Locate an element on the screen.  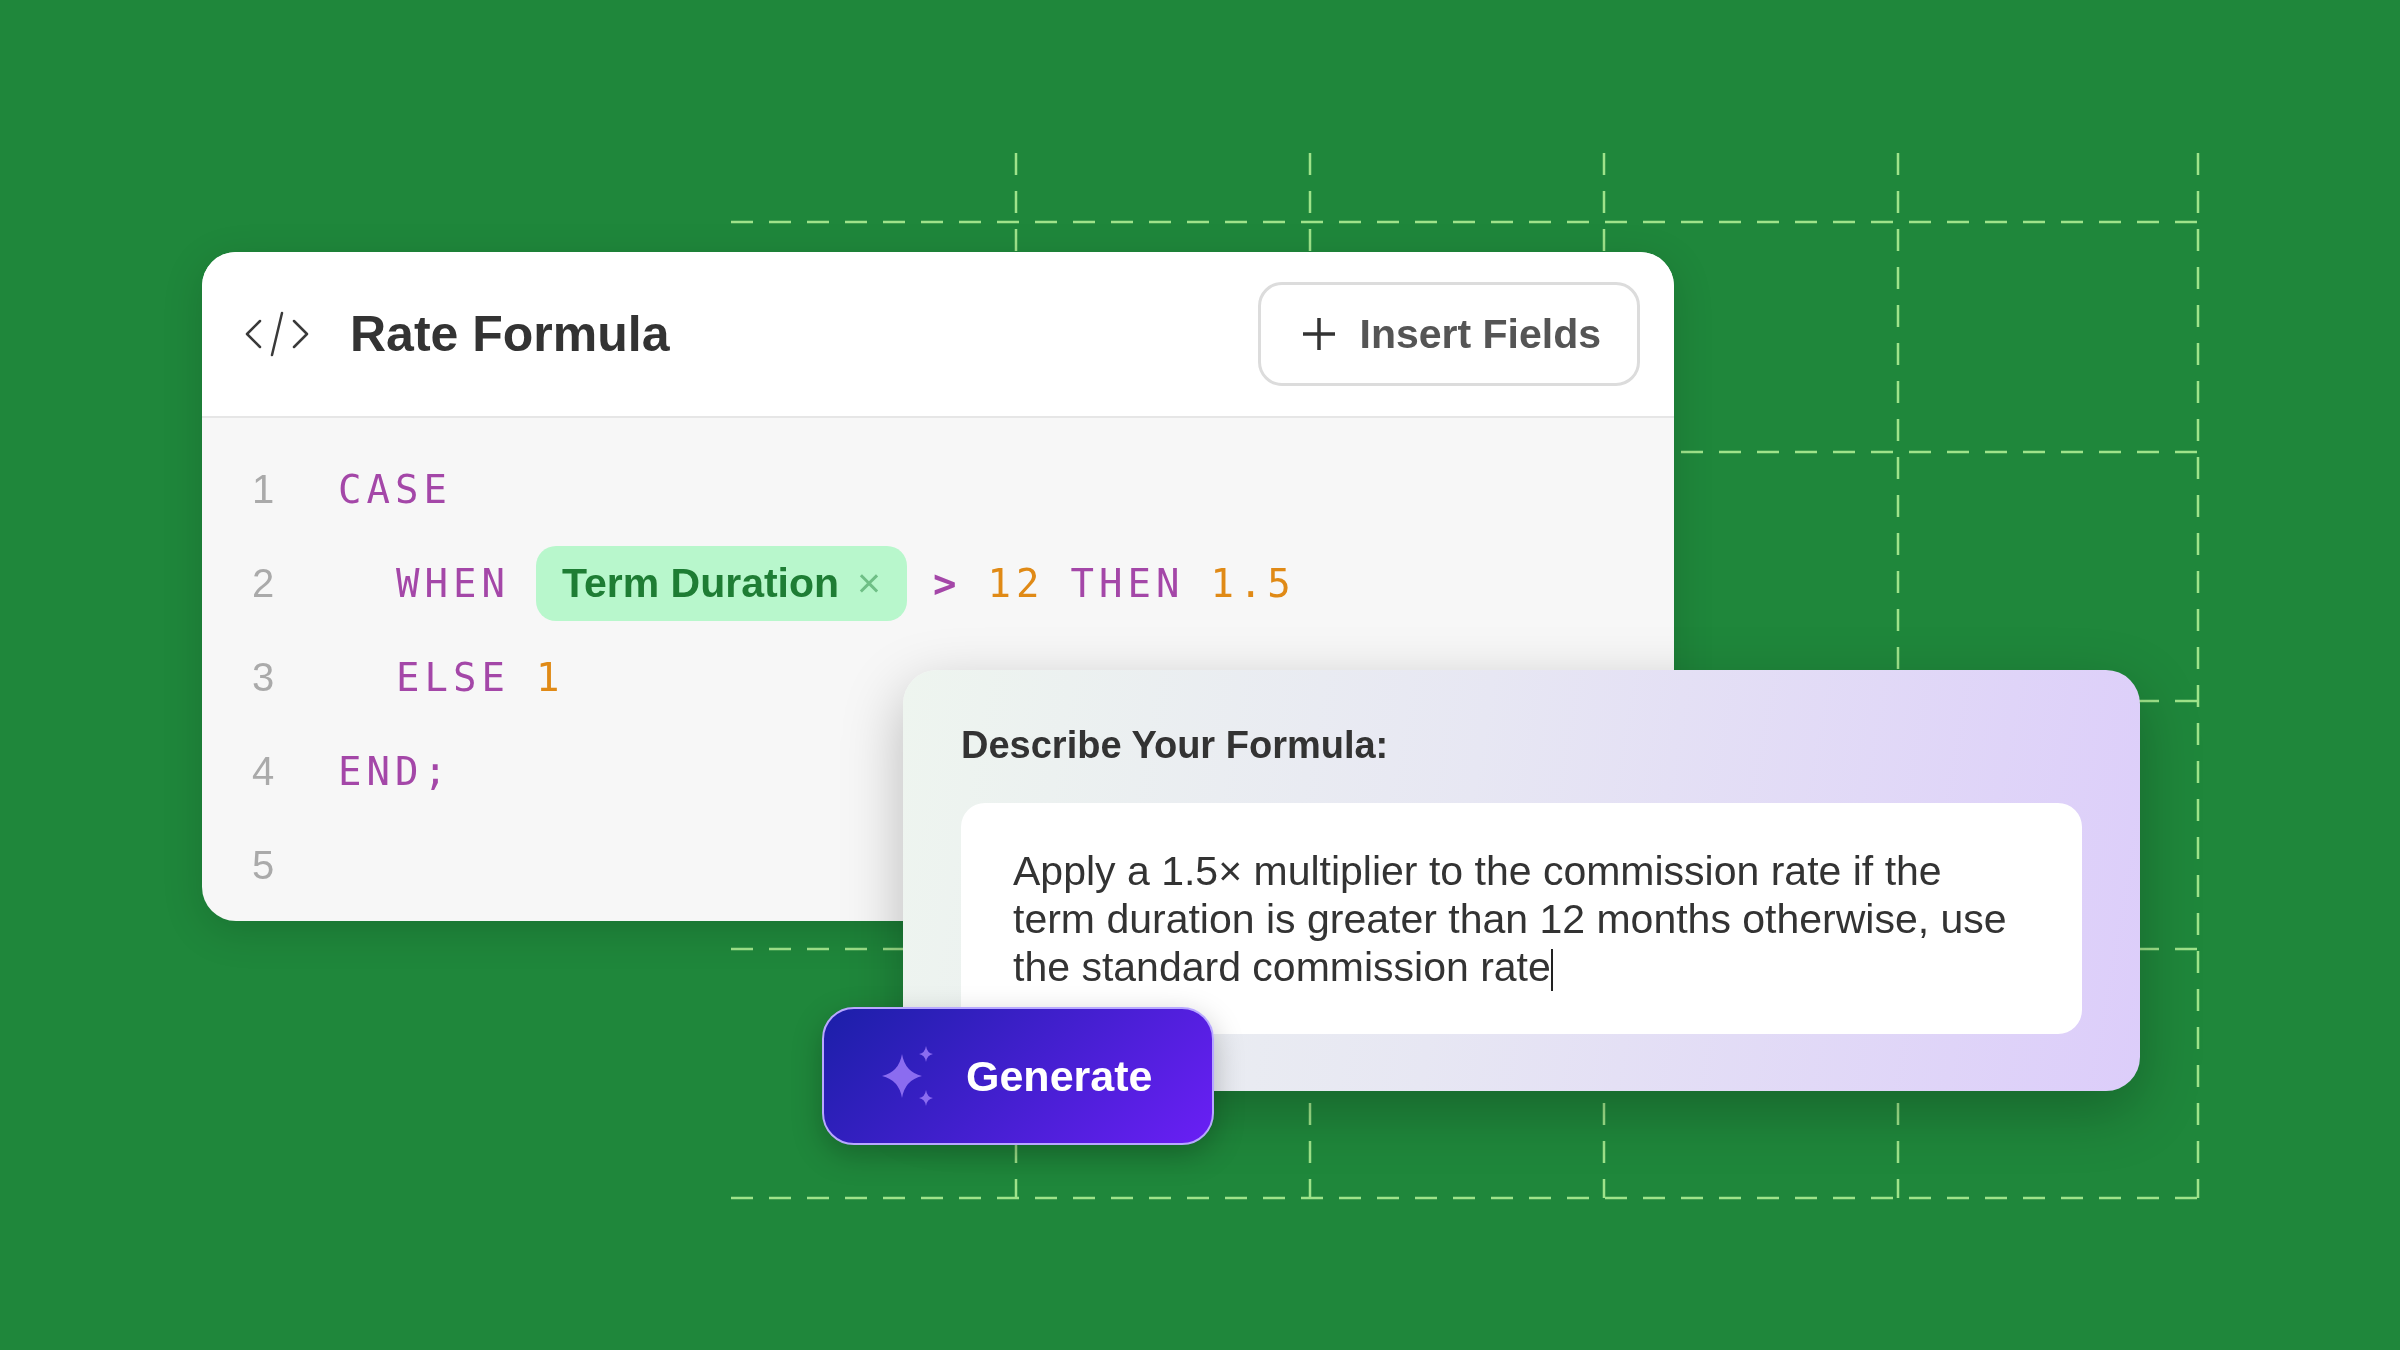
field-chip: Term Duration × is located at coordinates (721, 583).